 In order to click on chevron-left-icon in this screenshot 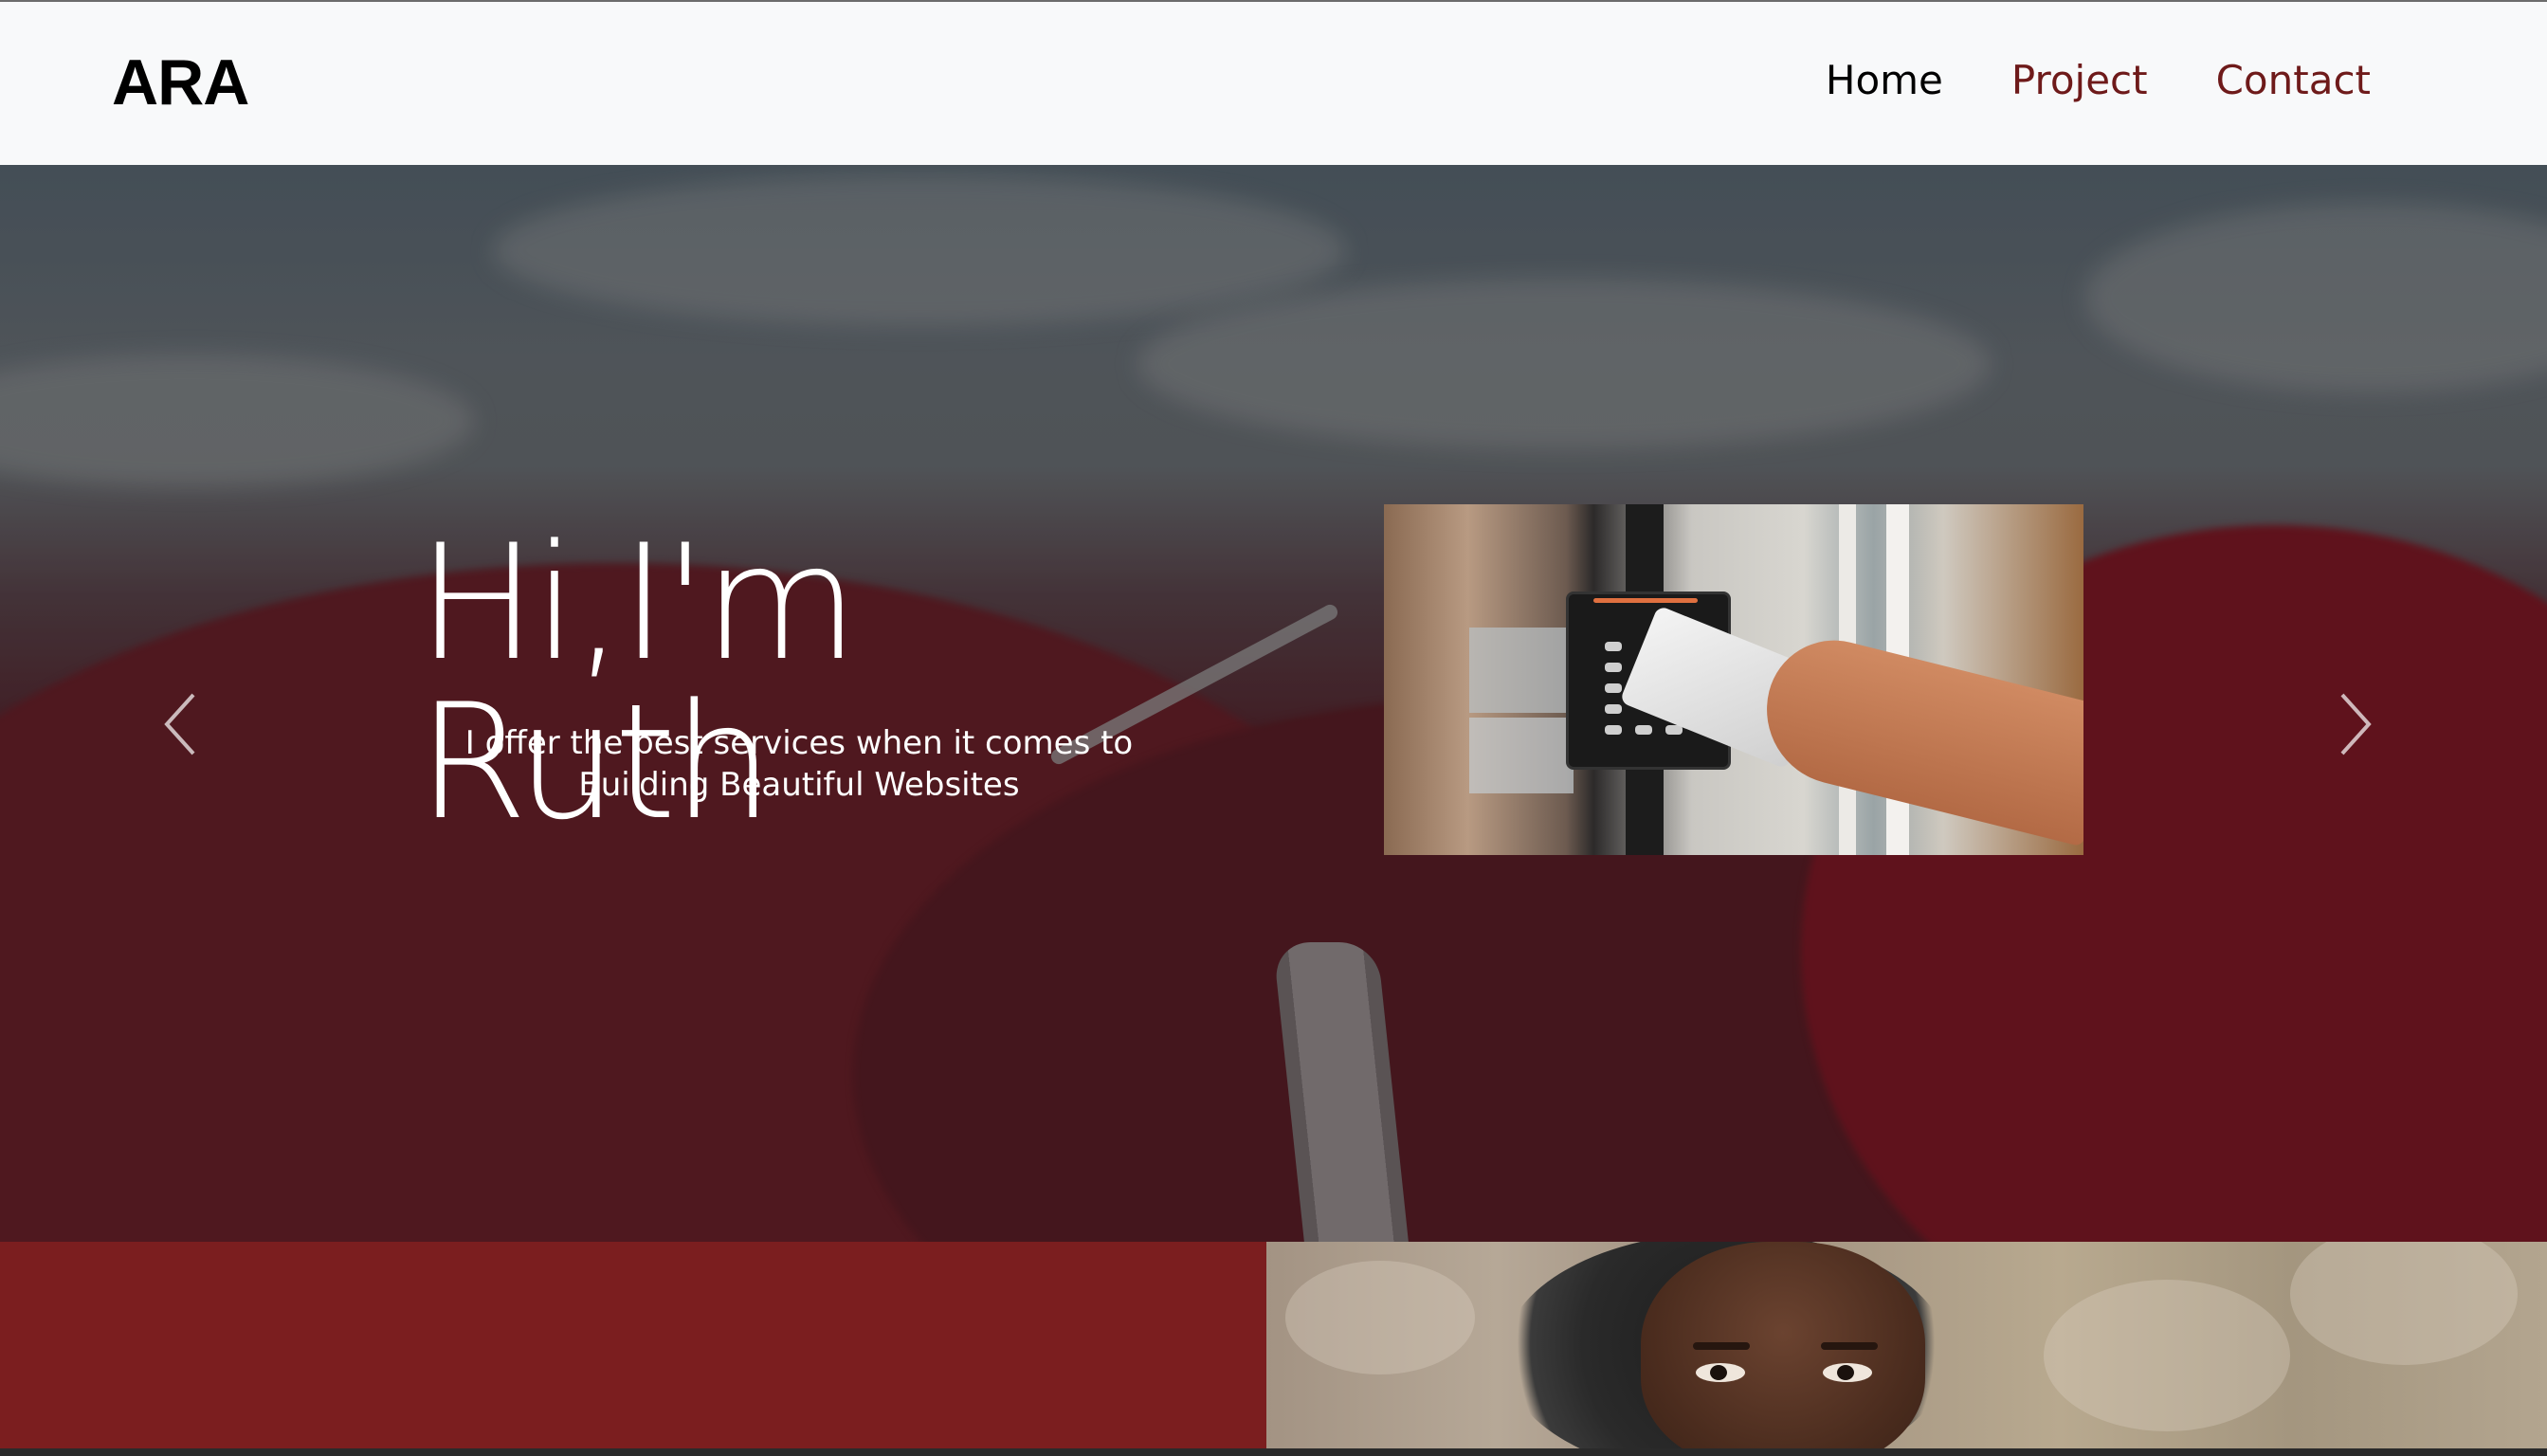, I will do `click(179, 724)`.